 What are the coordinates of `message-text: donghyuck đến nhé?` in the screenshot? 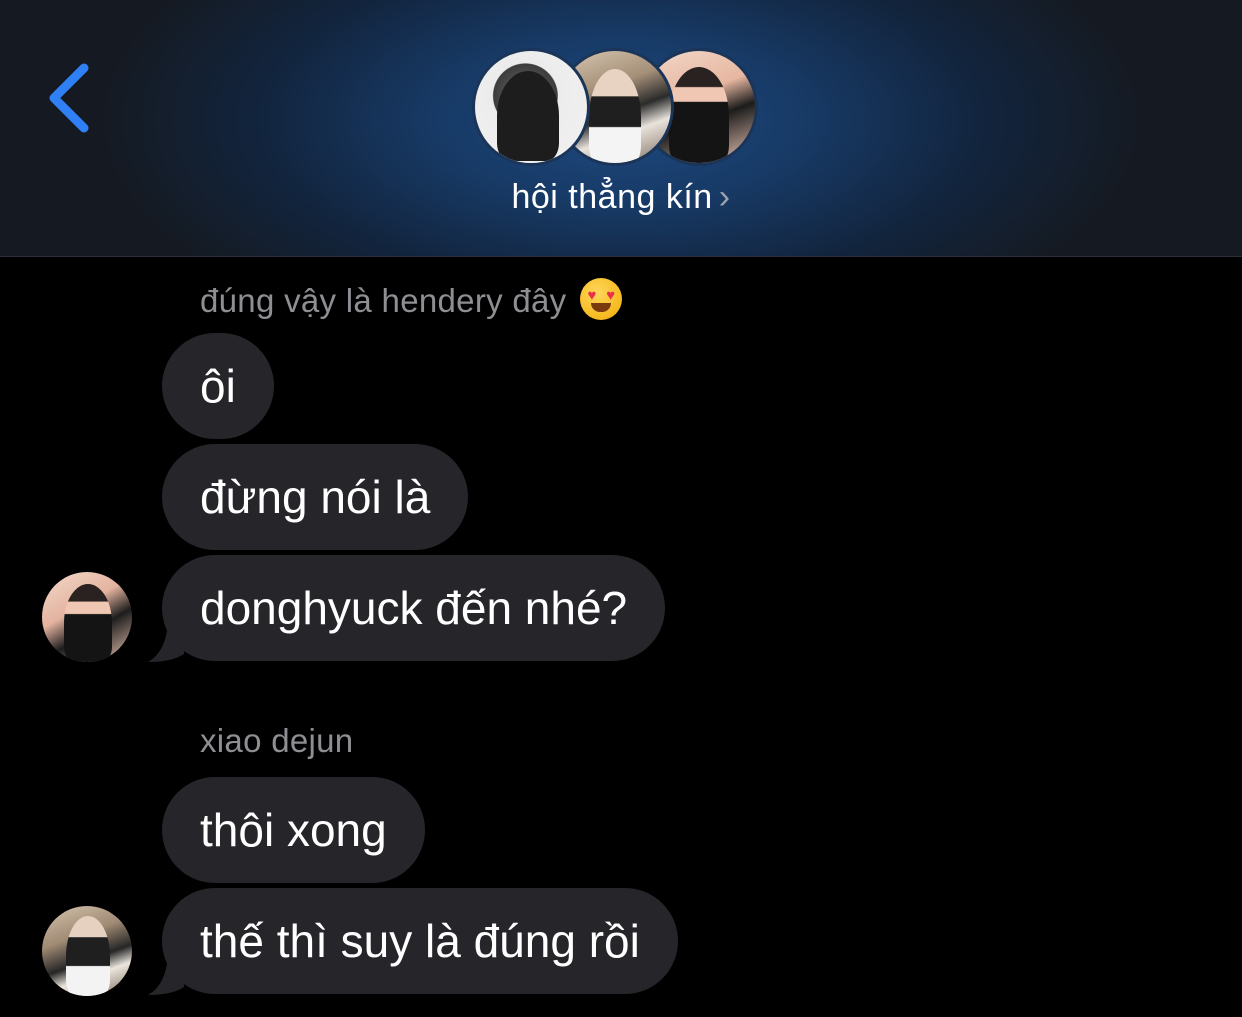 It's located at (414, 608).